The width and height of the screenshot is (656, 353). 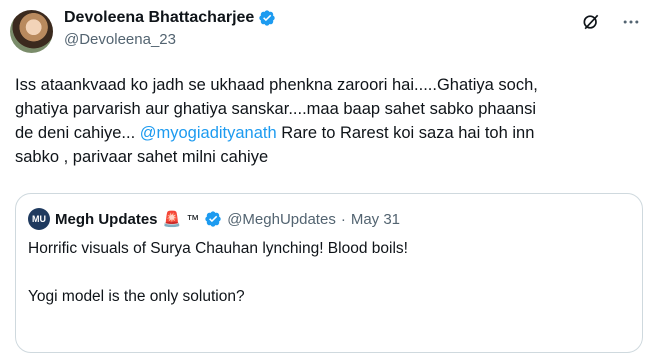 What do you see at coordinates (355, 18) in the screenshot?
I see `author-name-row: Devoleena Bhattacharjee` at bounding box center [355, 18].